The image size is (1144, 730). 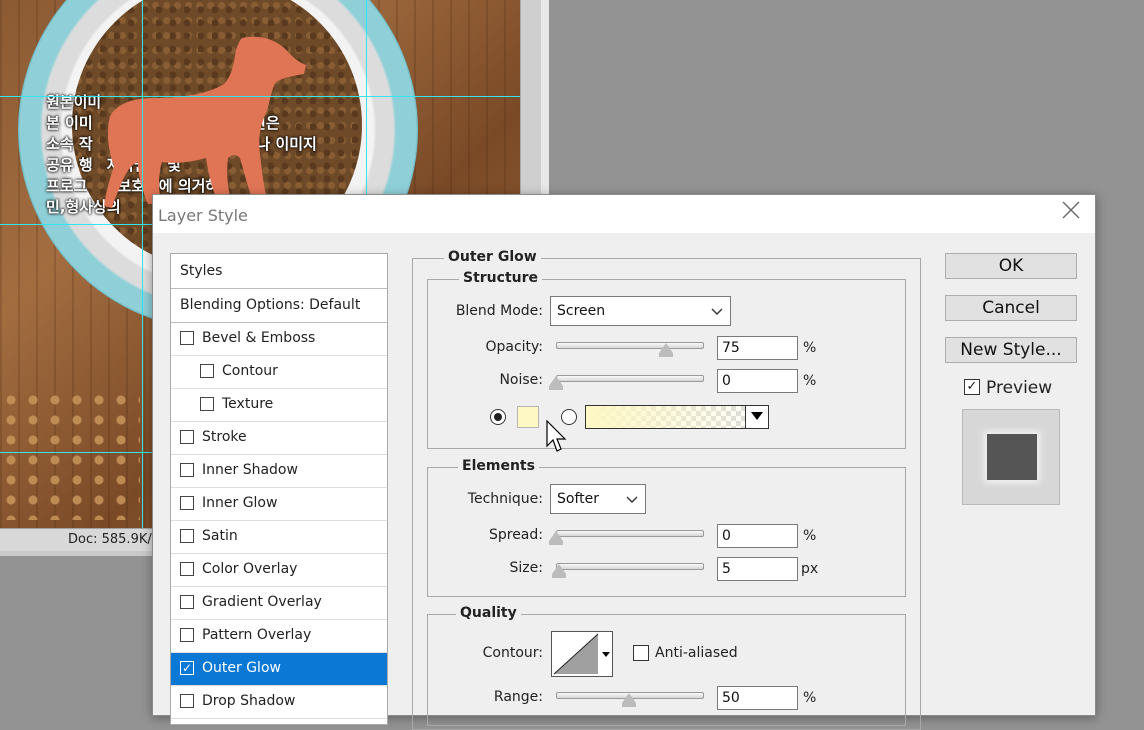 What do you see at coordinates (696, 653) in the screenshot?
I see `anti-aliased-label: Anti-aliased` at bounding box center [696, 653].